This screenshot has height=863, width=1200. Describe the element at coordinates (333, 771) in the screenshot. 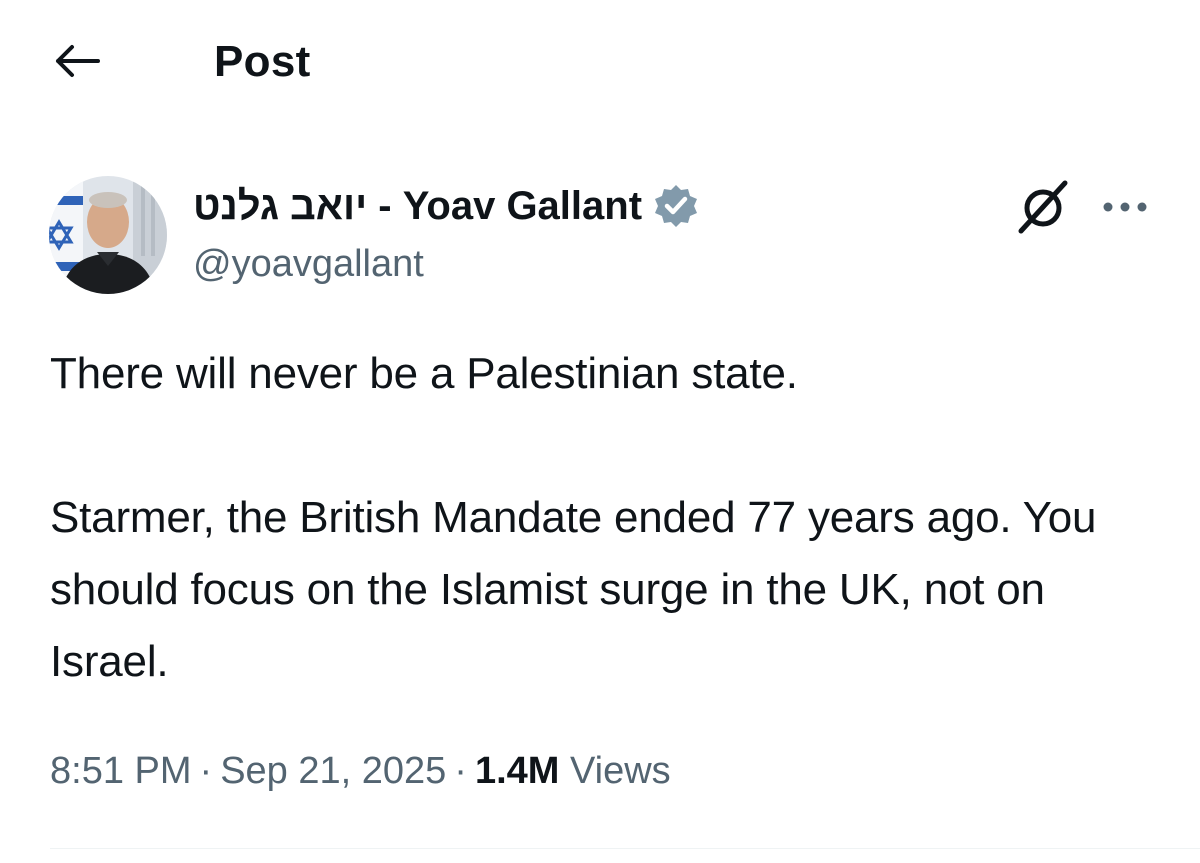

I see `post-date: Sep 21, 2025` at that location.